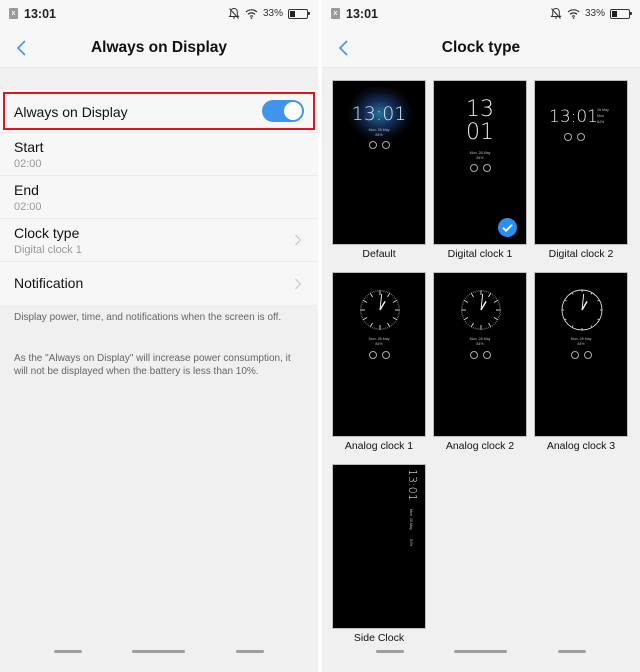 This screenshot has height=672, width=640. What do you see at coordinates (71, 112) in the screenshot?
I see `aod-toggle-label: Always on Display` at bounding box center [71, 112].